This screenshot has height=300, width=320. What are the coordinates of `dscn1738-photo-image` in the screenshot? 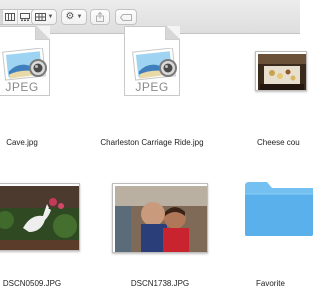 It's located at (161, 219).